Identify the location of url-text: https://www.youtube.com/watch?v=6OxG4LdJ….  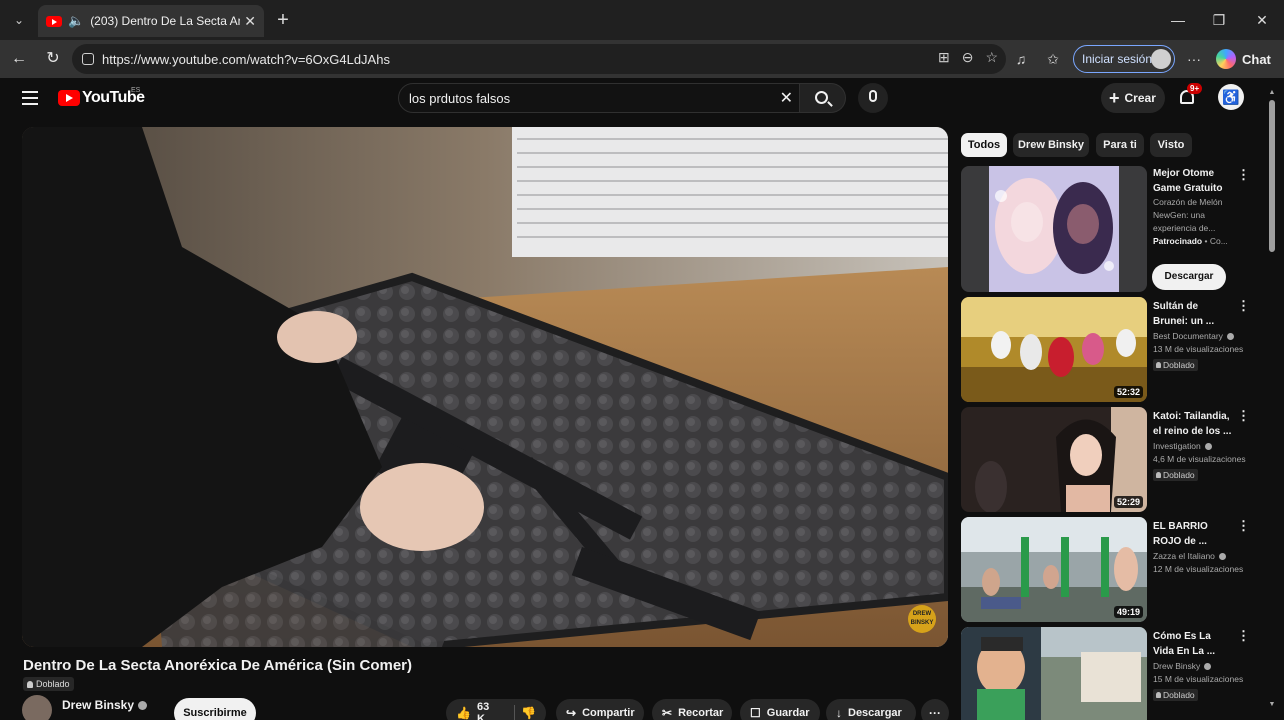
(246, 59).